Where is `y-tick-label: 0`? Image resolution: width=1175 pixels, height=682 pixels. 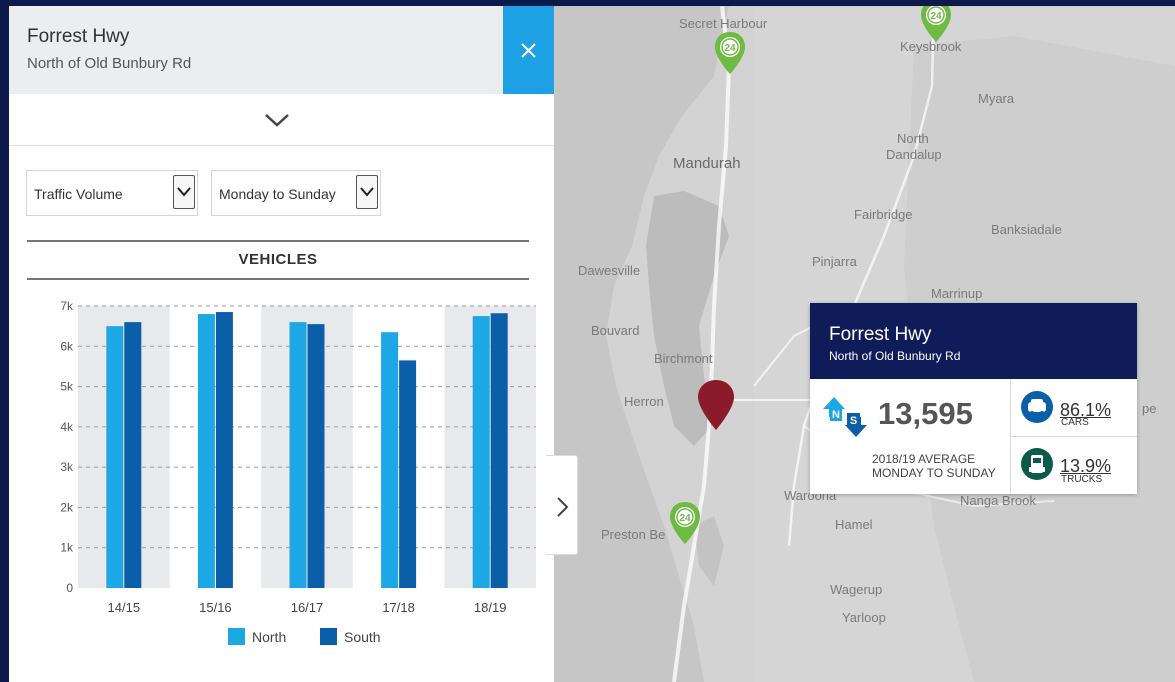
y-tick-label: 0 is located at coordinates (69, 588).